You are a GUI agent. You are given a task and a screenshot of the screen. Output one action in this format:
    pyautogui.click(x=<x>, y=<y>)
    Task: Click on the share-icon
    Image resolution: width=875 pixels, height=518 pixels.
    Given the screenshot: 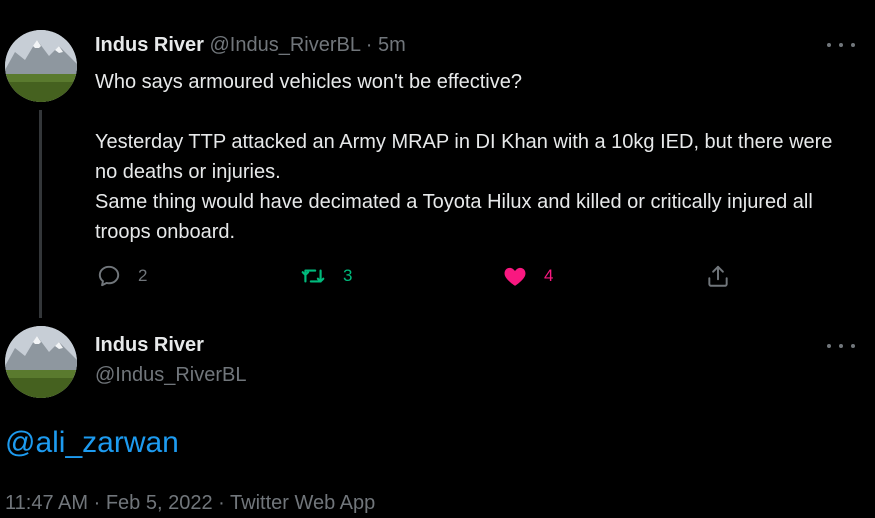 What is the action you would take?
    pyautogui.click(x=718, y=276)
    